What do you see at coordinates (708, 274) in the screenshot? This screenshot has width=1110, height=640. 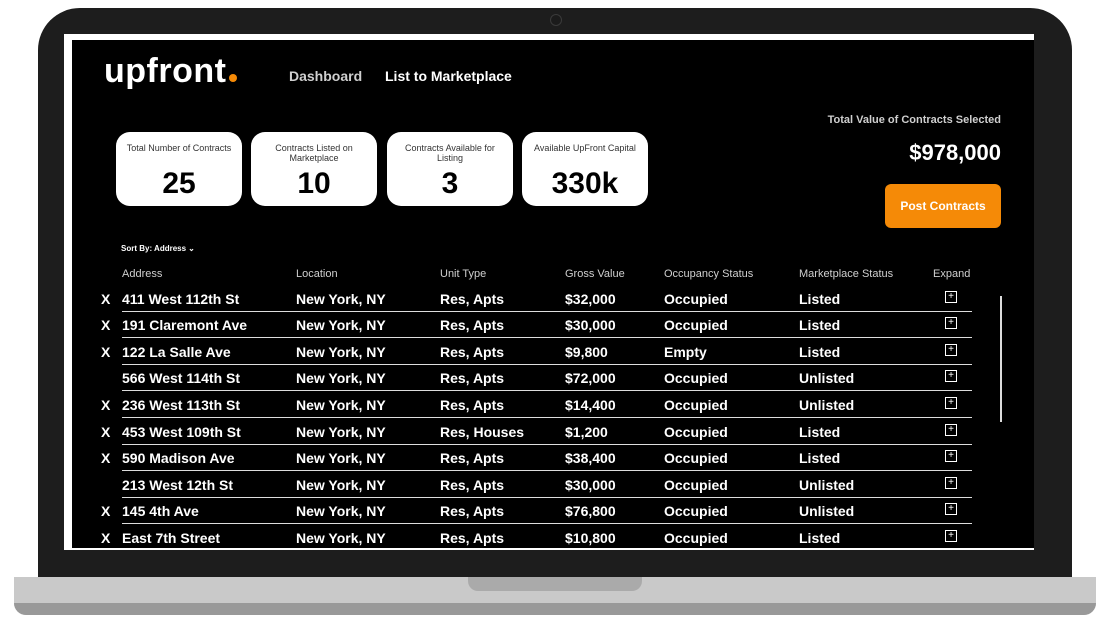 I see `header-occupancy-status: Occupancy Status` at bounding box center [708, 274].